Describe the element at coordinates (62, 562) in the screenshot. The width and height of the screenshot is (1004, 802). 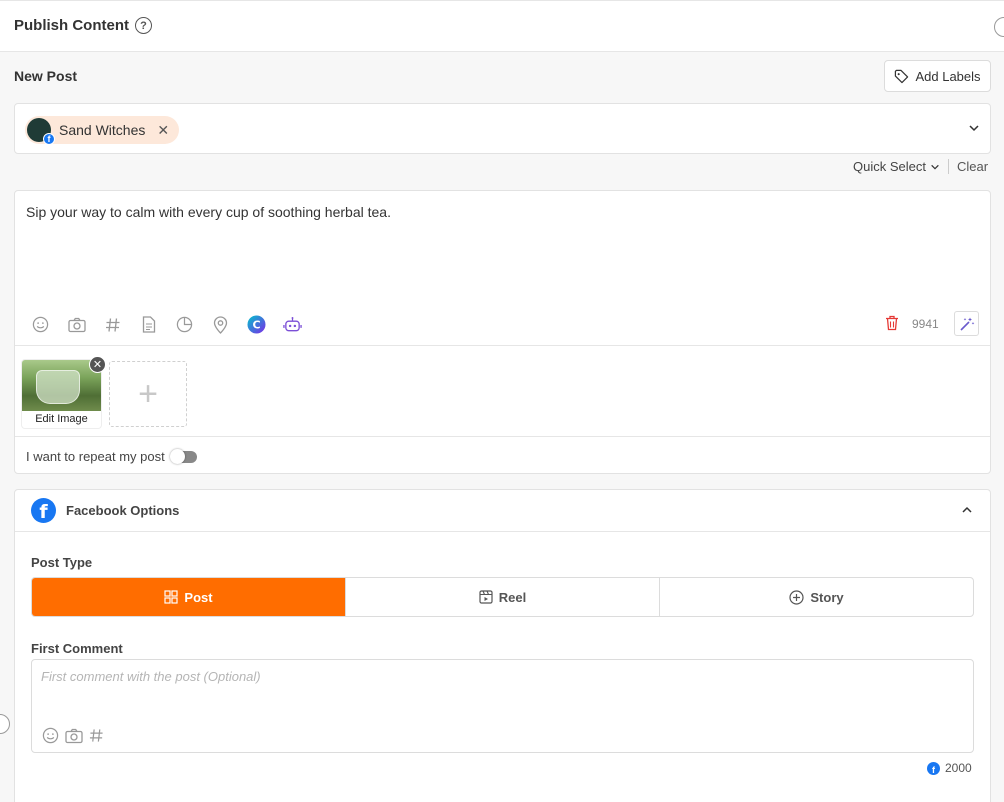
I see `post-type-label: Post Type` at that location.